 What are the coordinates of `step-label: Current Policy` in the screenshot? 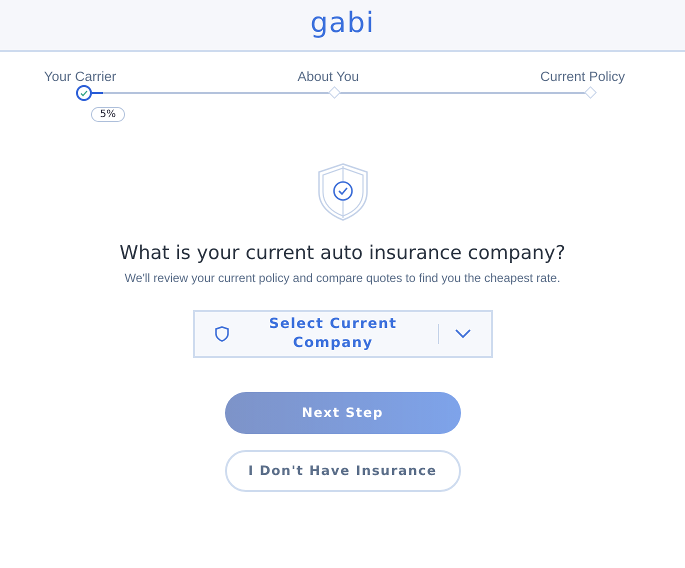 It's located at (582, 76).